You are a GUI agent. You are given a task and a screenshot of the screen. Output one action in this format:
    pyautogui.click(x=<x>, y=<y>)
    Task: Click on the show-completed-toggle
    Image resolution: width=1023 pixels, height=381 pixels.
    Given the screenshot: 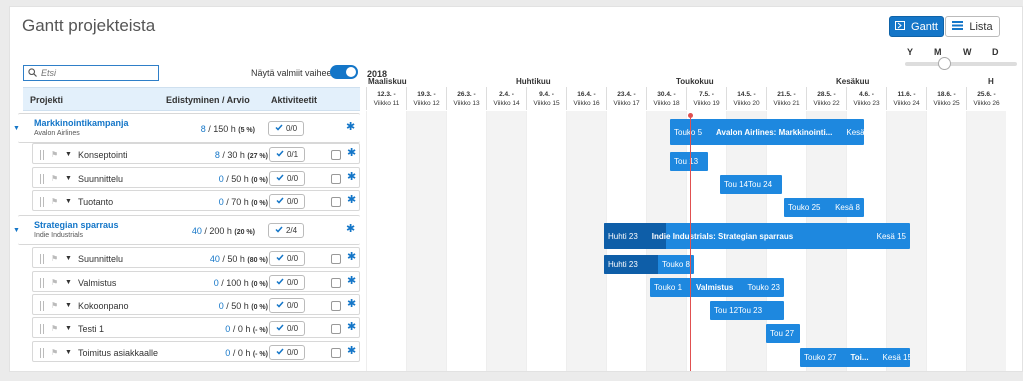 What is the action you would take?
    pyautogui.click(x=344, y=72)
    